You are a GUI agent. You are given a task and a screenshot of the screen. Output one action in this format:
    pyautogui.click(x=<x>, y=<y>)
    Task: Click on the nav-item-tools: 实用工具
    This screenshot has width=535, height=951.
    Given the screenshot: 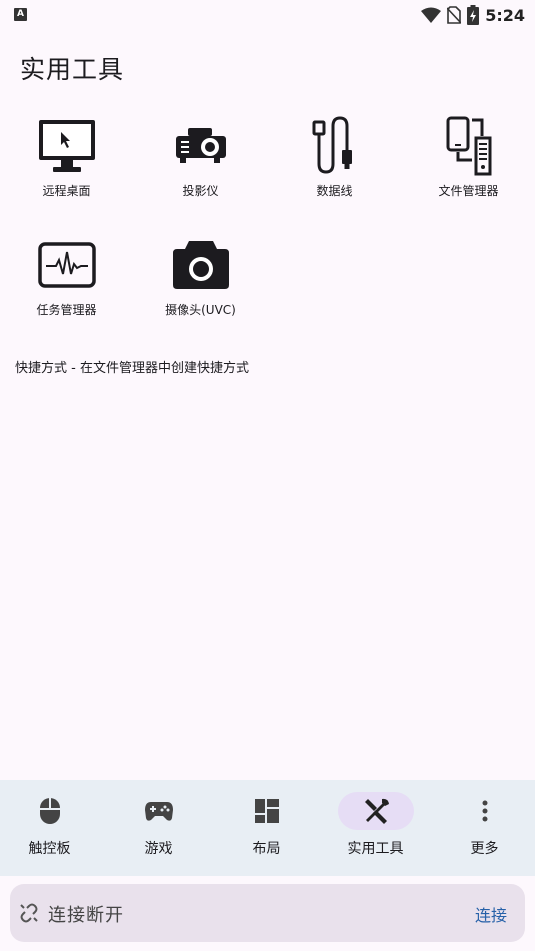 What is the action you would take?
    pyautogui.click(x=375, y=827)
    